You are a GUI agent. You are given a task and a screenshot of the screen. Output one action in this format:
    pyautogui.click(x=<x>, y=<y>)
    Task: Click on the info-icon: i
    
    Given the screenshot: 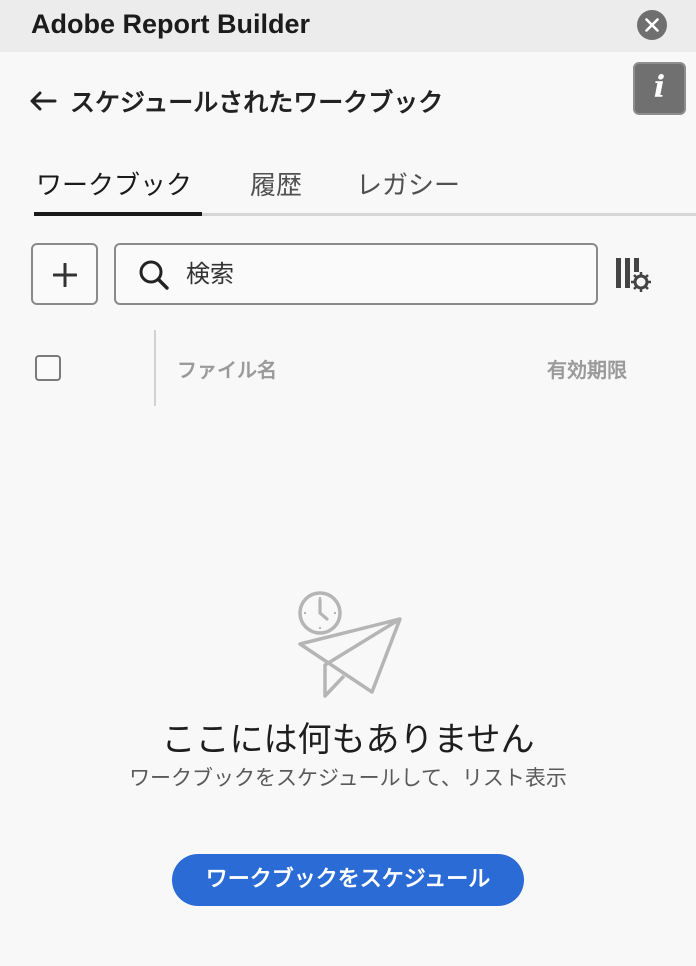 What is the action you would take?
    pyautogui.click(x=659, y=87)
    